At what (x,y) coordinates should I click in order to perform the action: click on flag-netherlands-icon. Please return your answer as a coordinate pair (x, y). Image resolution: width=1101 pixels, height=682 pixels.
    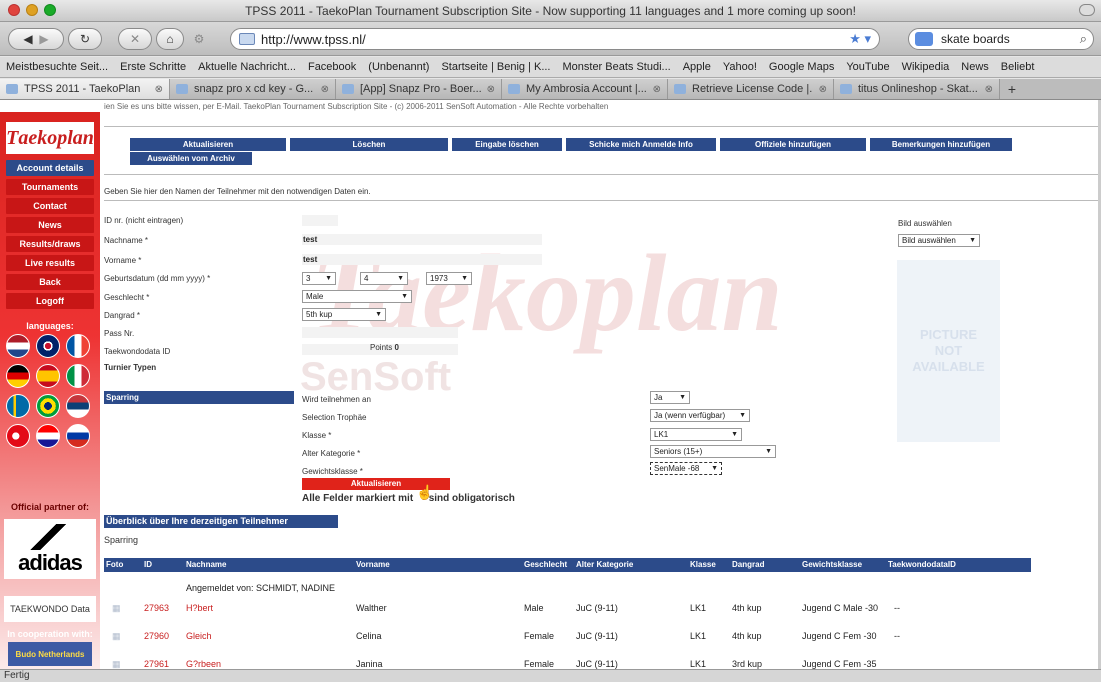
    Looking at the image, I should click on (18, 346).